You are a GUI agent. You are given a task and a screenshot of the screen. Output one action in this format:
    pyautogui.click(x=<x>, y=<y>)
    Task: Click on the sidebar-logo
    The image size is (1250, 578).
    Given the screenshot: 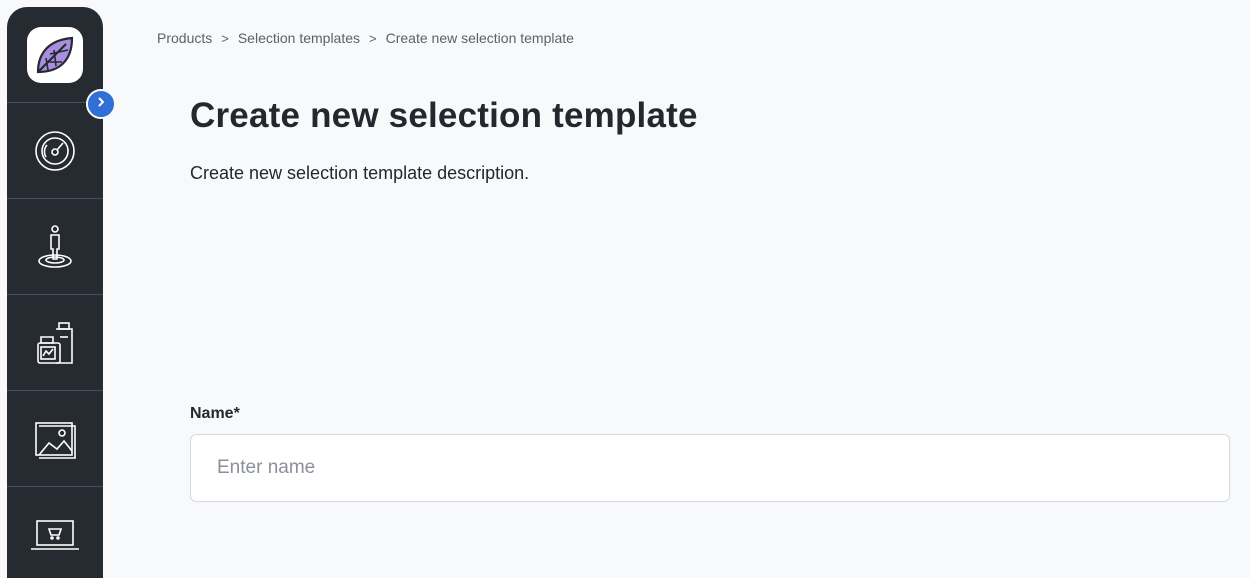 What is the action you would take?
    pyautogui.click(x=55, y=54)
    